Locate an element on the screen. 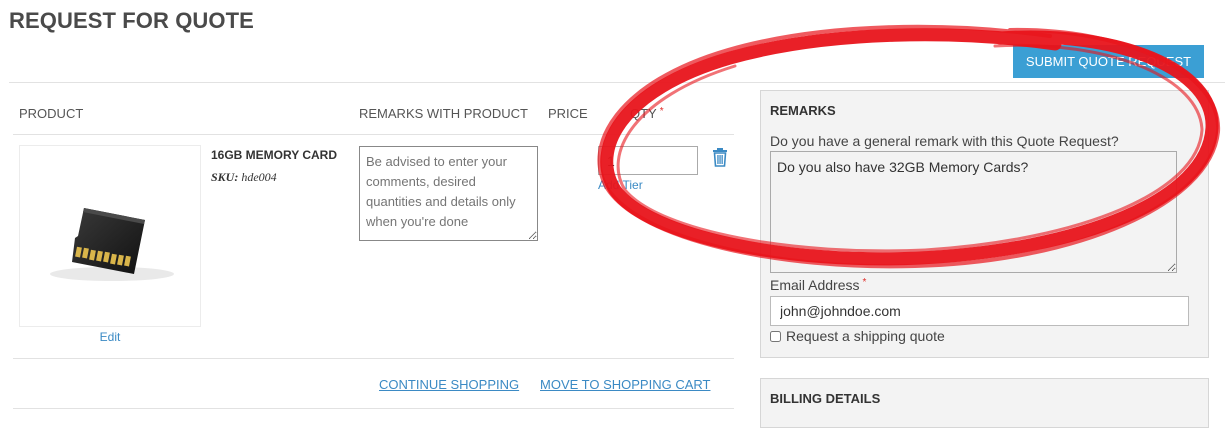  product-image is located at coordinates (110, 236).